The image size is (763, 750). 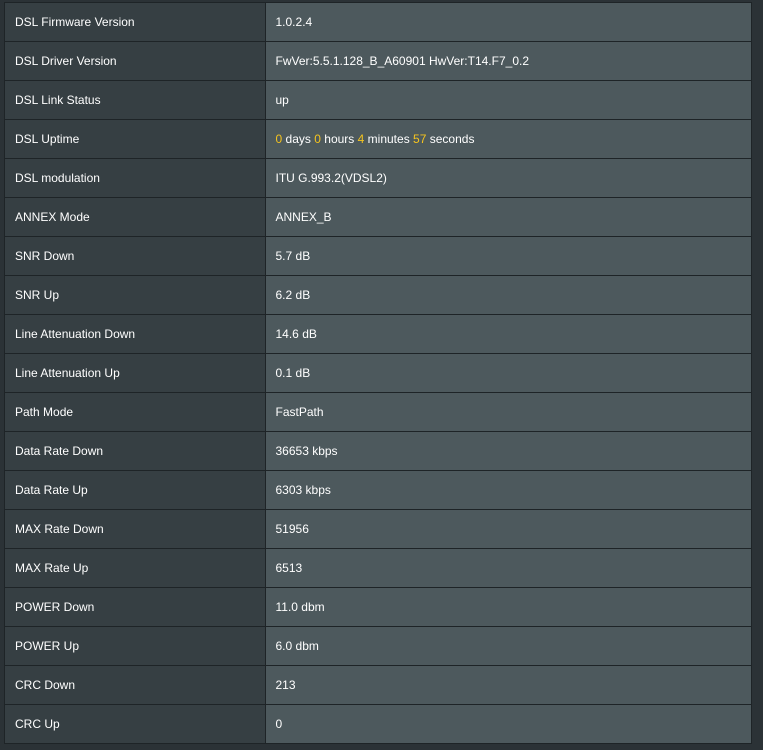 What do you see at coordinates (135, 139) in the screenshot?
I see `row-label: DSL Uptime` at bounding box center [135, 139].